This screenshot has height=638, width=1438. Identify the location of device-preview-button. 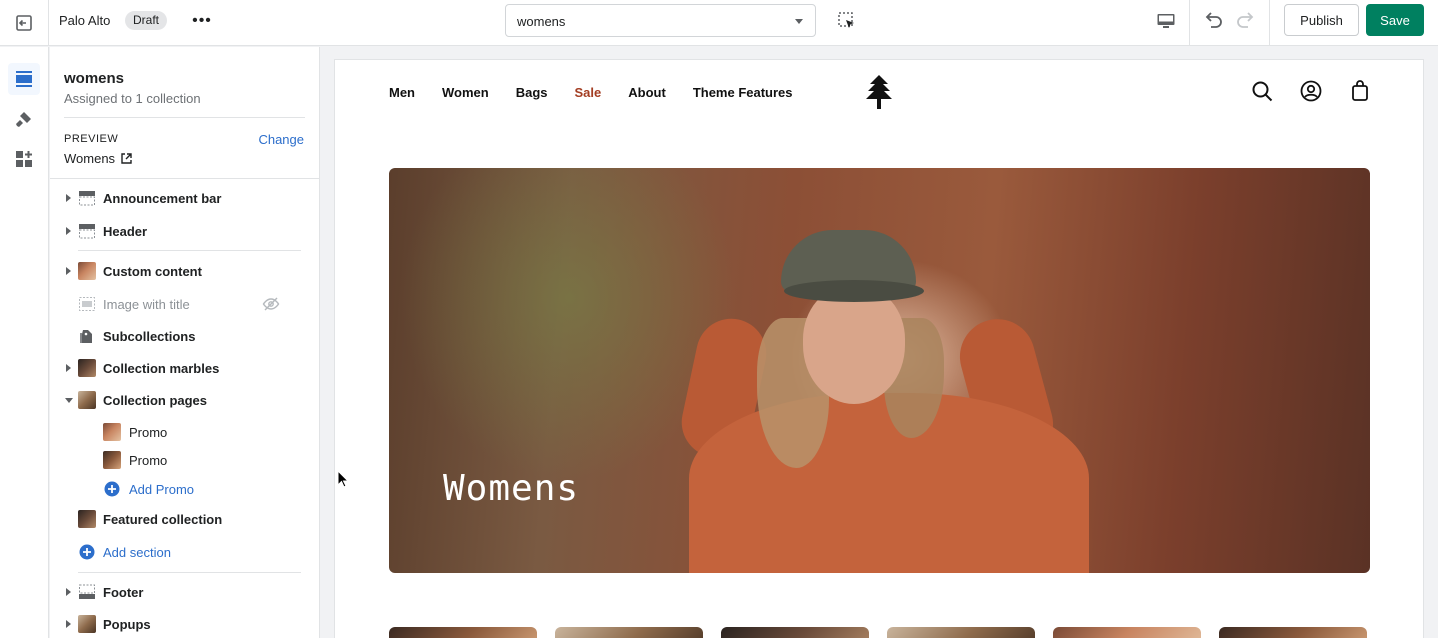
(1166, 21).